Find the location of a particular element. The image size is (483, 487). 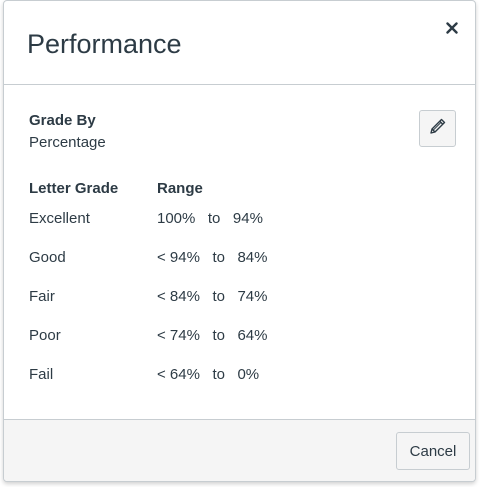

dialog-footer: Cancel is located at coordinates (239, 450).